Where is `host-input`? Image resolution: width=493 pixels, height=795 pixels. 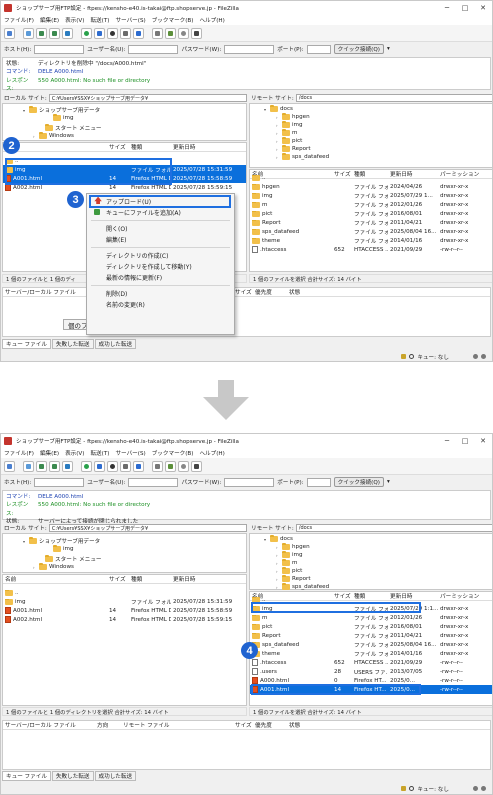
host-input is located at coordinates (59, 482).